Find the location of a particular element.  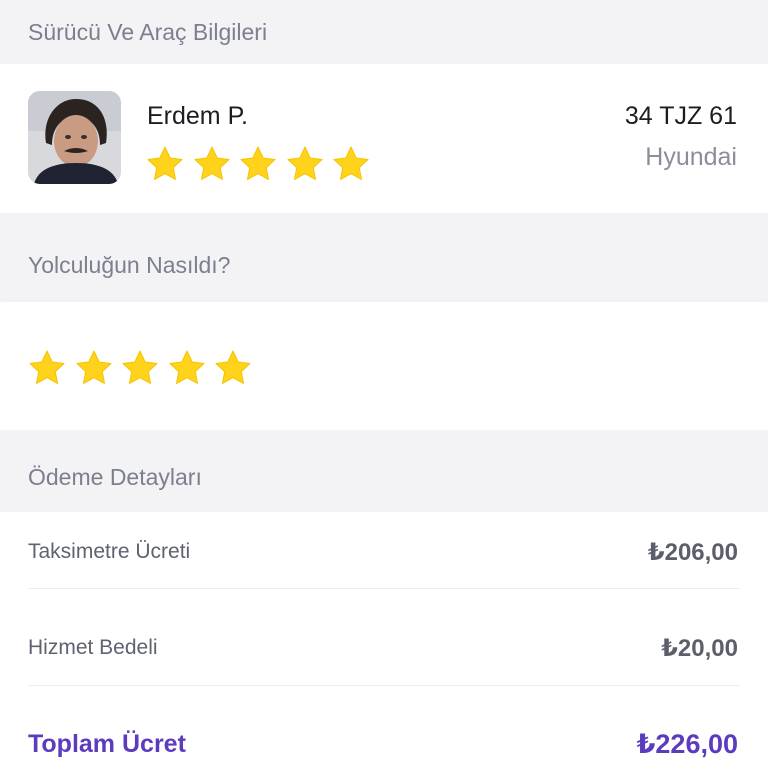

ride-rating-stars is located at coordinates (143, 368).